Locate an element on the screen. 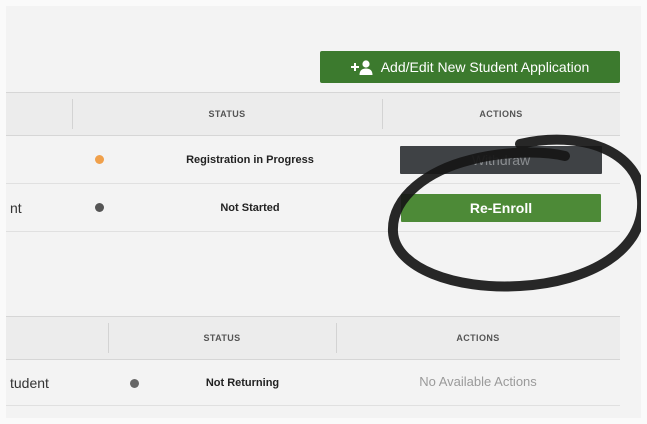 This screenshot has width=647, height=424. student-name: nt is located at coordinates (16, 207).